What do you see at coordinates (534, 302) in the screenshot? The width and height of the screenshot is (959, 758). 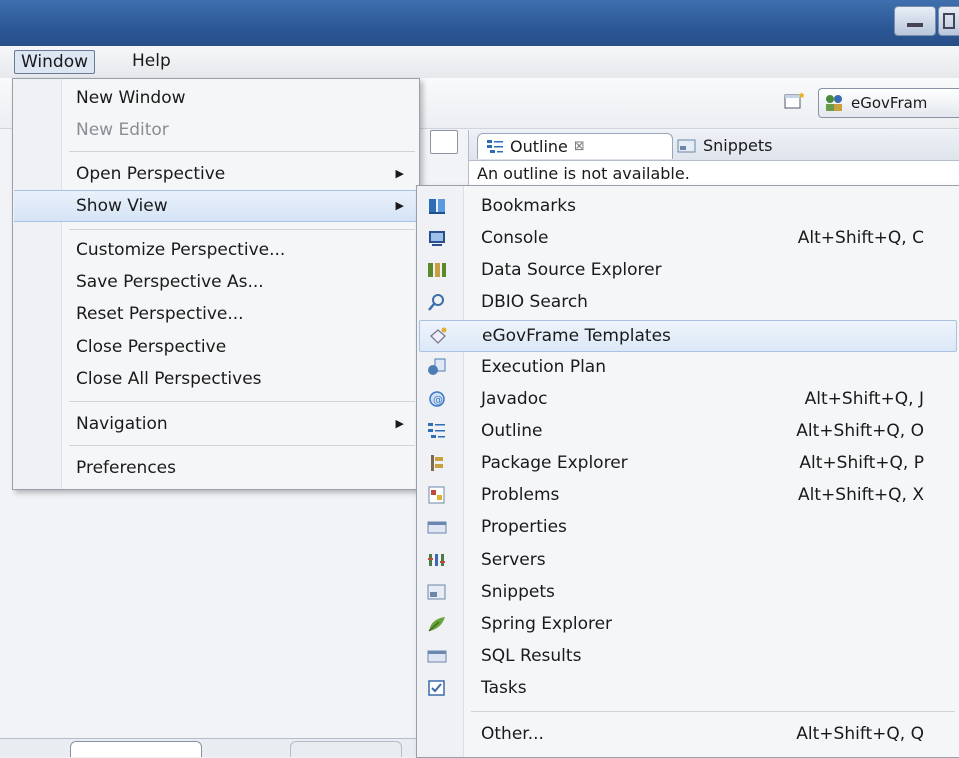 I see `view-item-label: DBIO Search` at bounding box center [534, 302].